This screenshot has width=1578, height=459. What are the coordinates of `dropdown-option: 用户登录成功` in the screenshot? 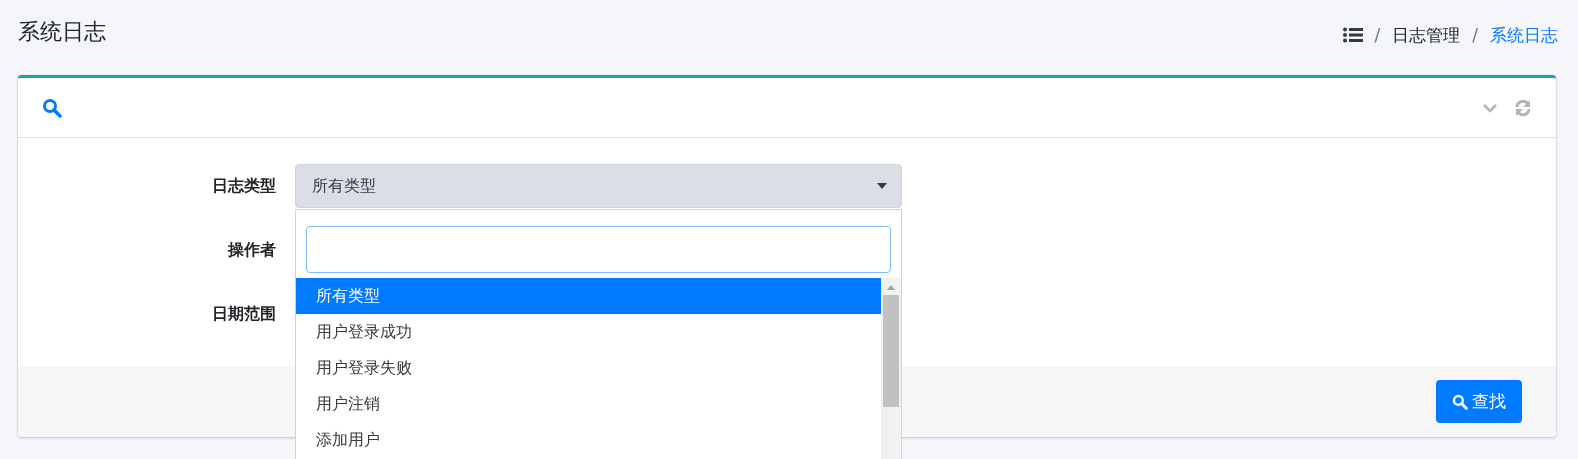 It's located at (588, 332).